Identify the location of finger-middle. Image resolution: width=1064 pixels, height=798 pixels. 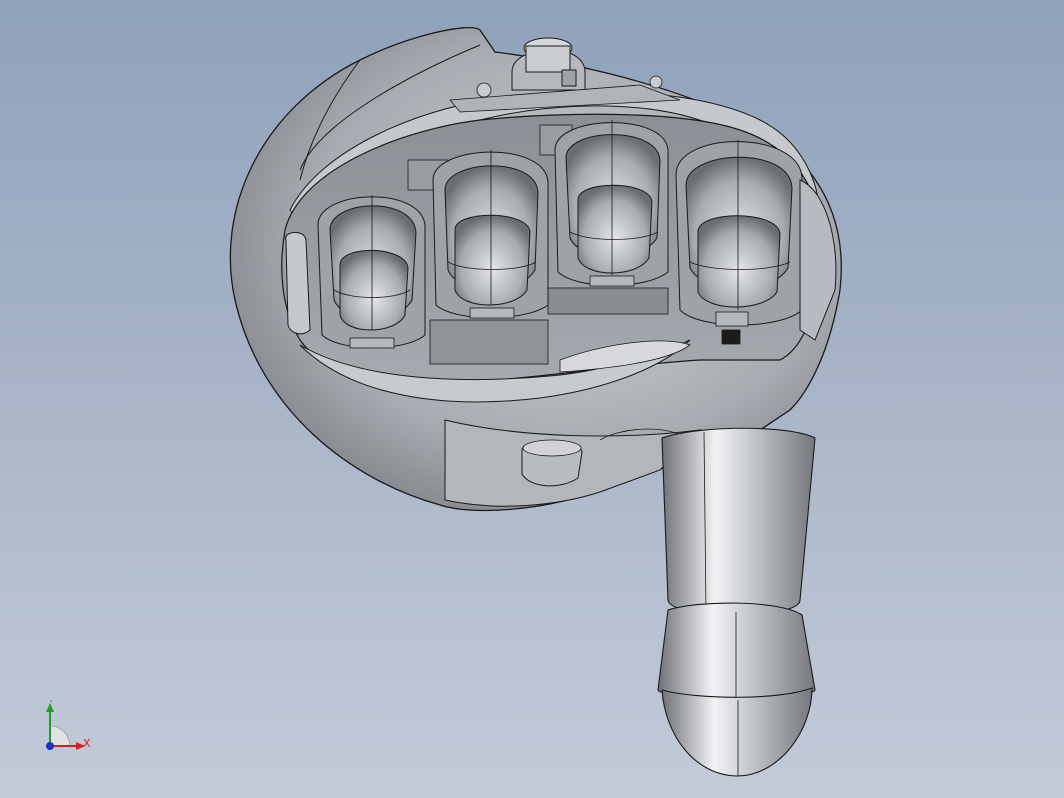
(490, 234).